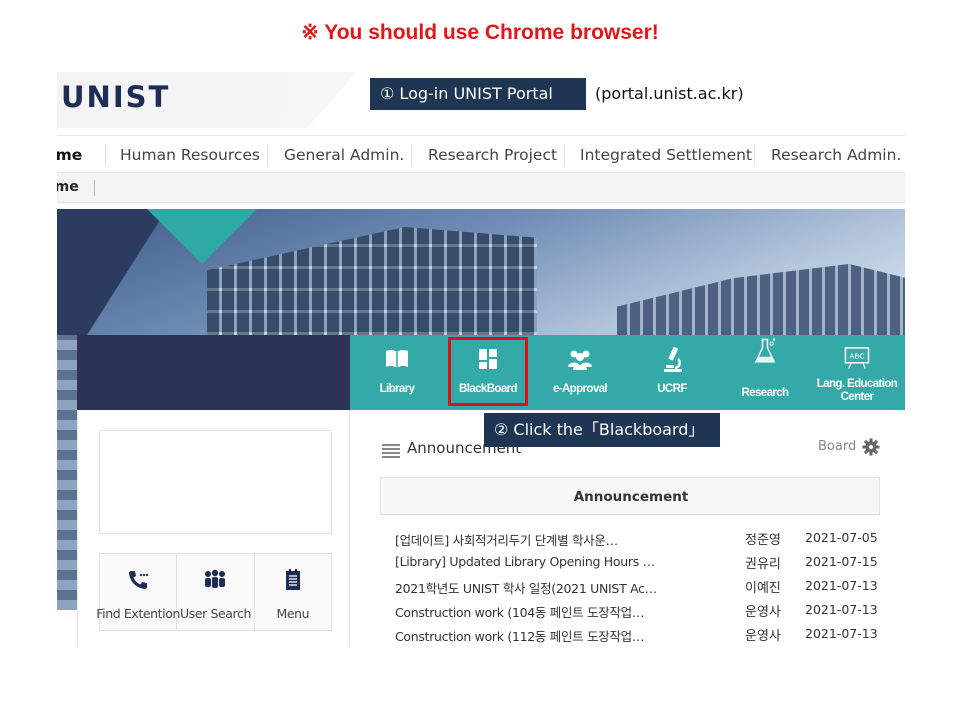 The height and width of the screenshot is (720, 960). What do you see at coordinates (857, 372) in the screenshot?
I see `quicklink-lang-education-center: ABC Lang. Education Center` at bounding box center [857, 372].